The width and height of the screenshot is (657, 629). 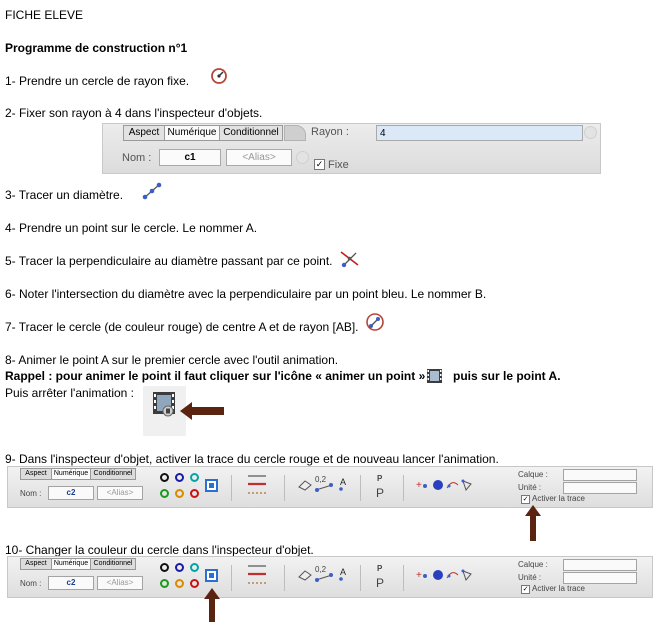 I want to click on rayon-label: Rayon :, so click(x=330, y=132).